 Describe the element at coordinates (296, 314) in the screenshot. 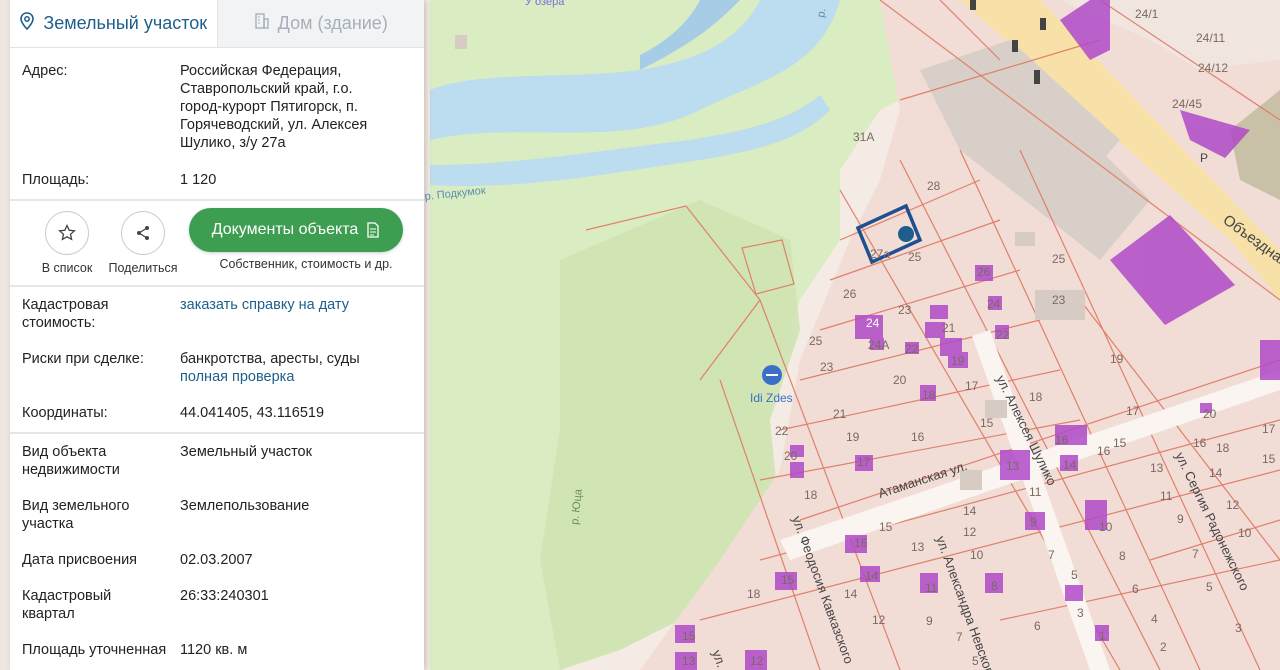

I see `order-certificate-link: заказать справку на дату` at that location.